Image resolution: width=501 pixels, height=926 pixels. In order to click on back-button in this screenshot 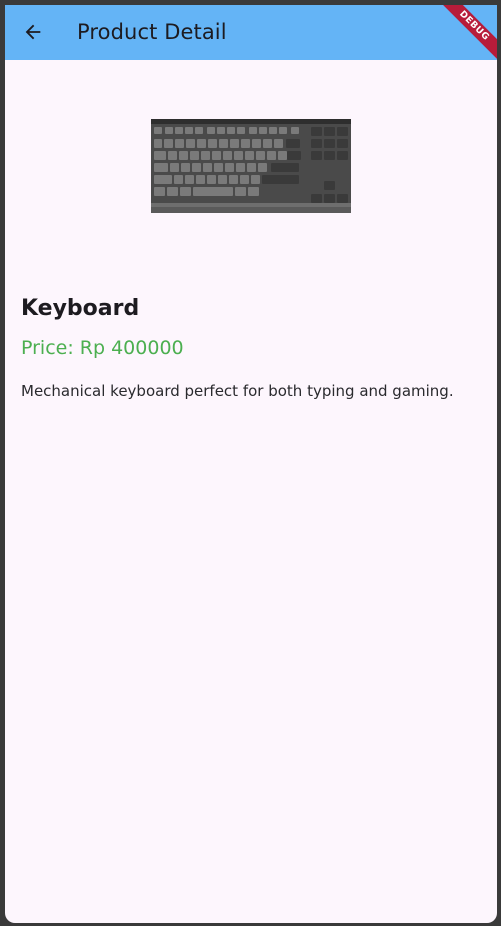, I will do `click(33, 32)`.